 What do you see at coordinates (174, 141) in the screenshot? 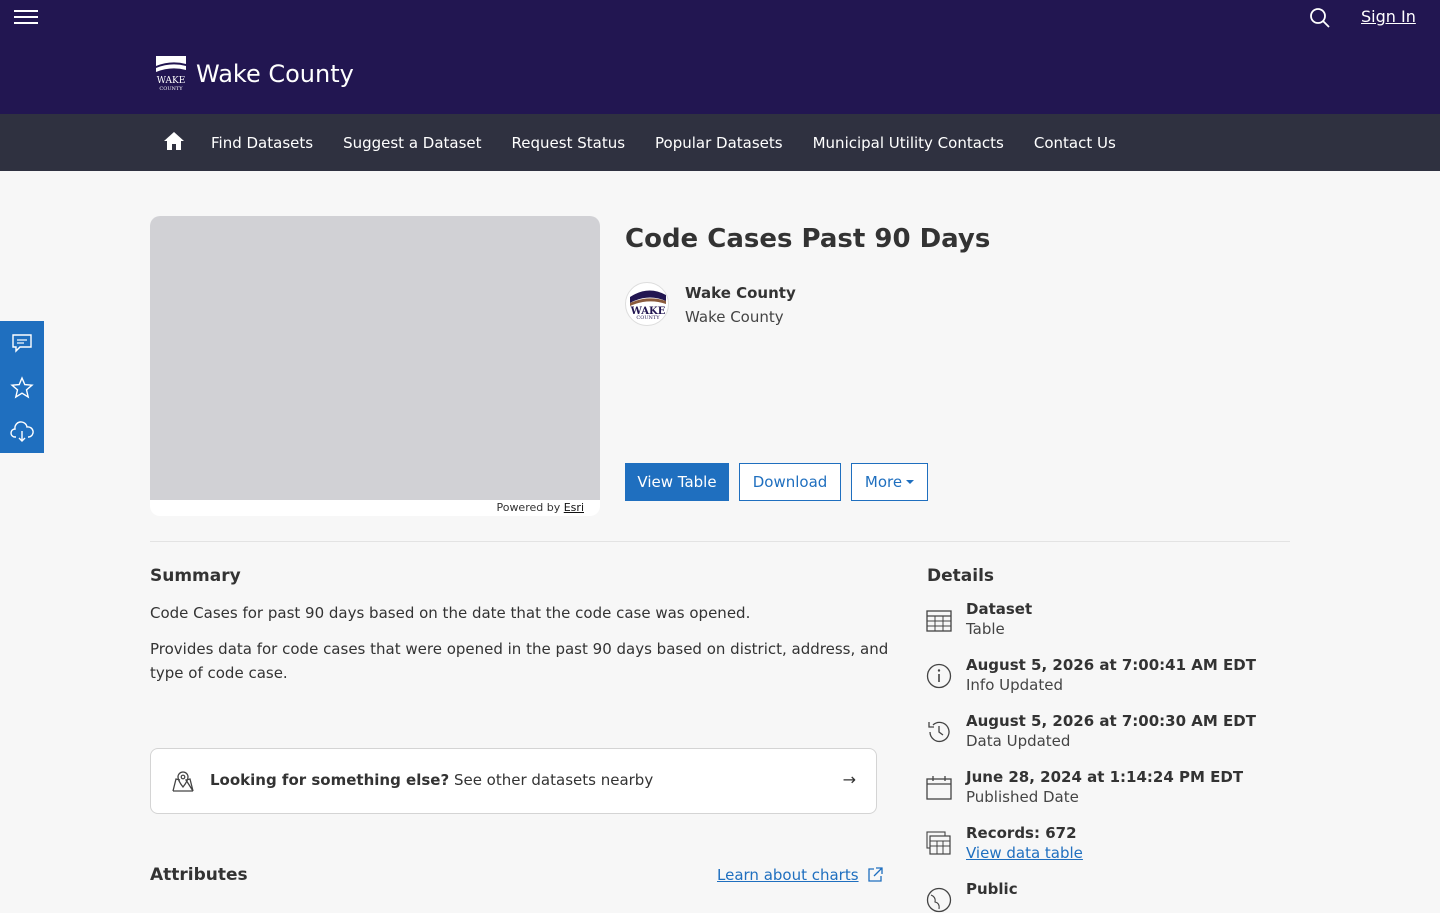
I see `home-icon` at bounding box center [174, 141].